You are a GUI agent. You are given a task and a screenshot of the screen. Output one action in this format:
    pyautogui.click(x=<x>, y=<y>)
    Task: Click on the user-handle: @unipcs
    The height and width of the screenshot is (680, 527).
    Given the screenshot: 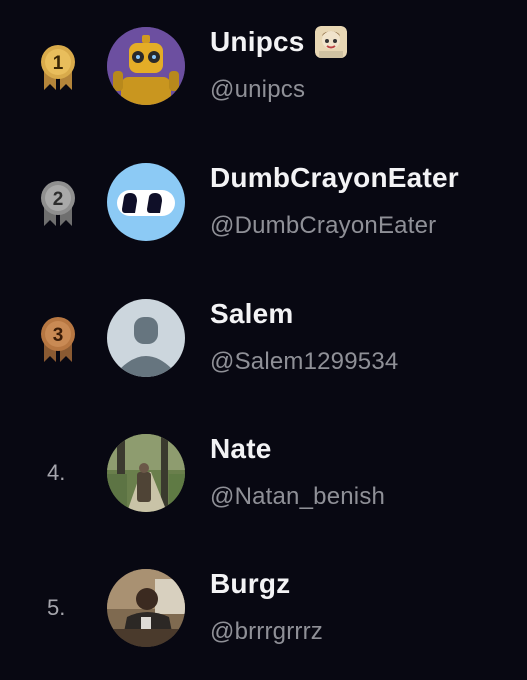 What is the action you would take?
    pyautogui.click(x=257, y=90)
    